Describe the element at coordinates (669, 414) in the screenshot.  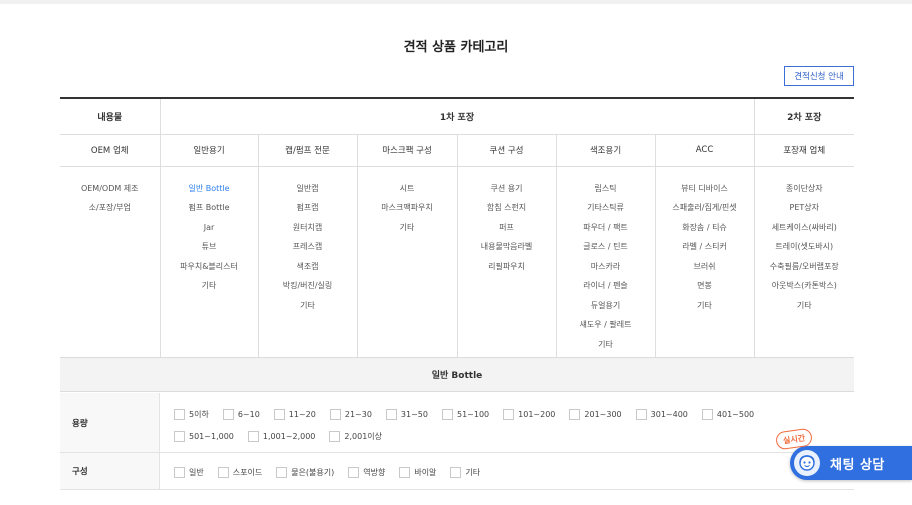
I see `capacity-option-label: 301~400` at that location.